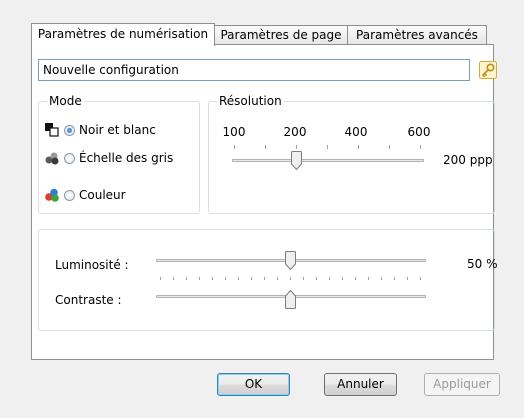  I want to click on radio-label: Échelle des gris, so click(126, 158).